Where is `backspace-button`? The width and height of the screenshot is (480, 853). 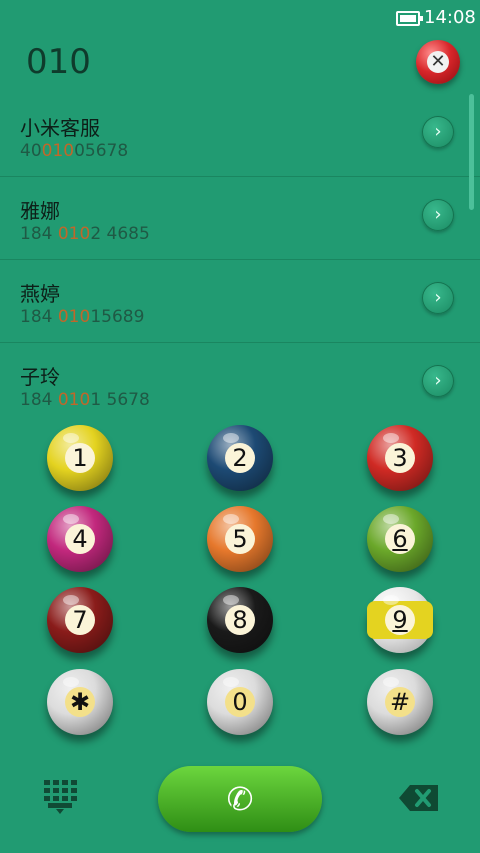
backspace-button is located at coordinates (419, 798).